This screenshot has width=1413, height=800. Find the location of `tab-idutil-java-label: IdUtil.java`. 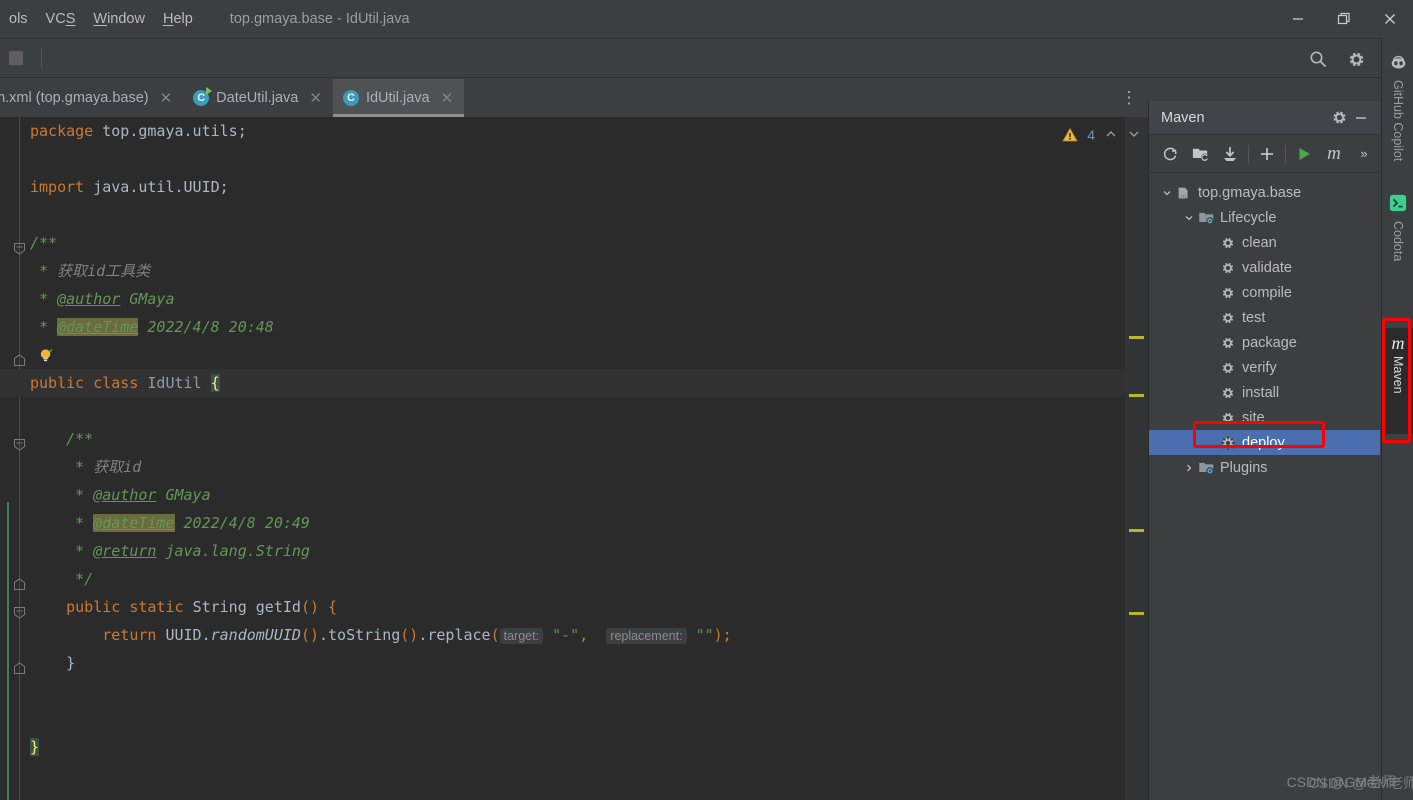

tab-idutil-java-label: IdUtil.java is located at coordinates (397, 98).